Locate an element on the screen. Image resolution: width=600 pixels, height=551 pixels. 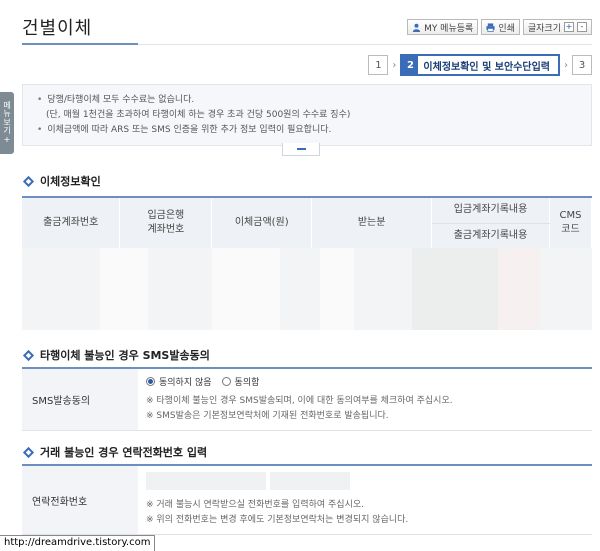
col-label: 출금계좌번호 is located at coordinates (71, 223).